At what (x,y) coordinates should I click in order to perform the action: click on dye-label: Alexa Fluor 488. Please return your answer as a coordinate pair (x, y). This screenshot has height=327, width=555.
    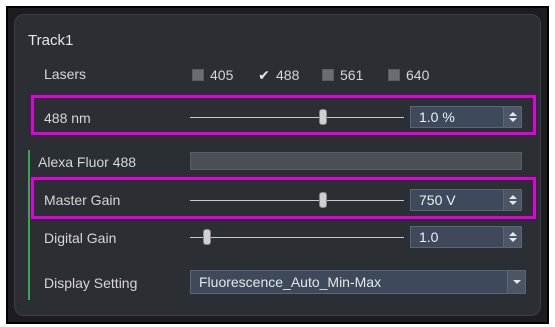
    Looking at the image, I should click on (87, 162).